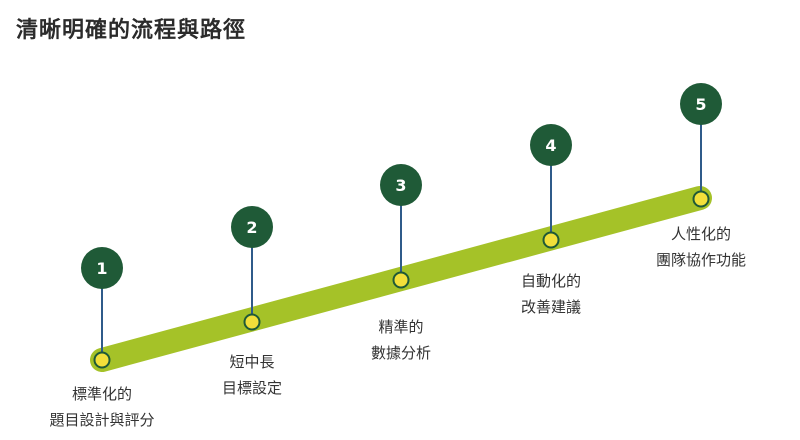  What do you see at coordinates (401, 280) in the screenshot?
I see `step-3-node` at bounding box center [401, 280].